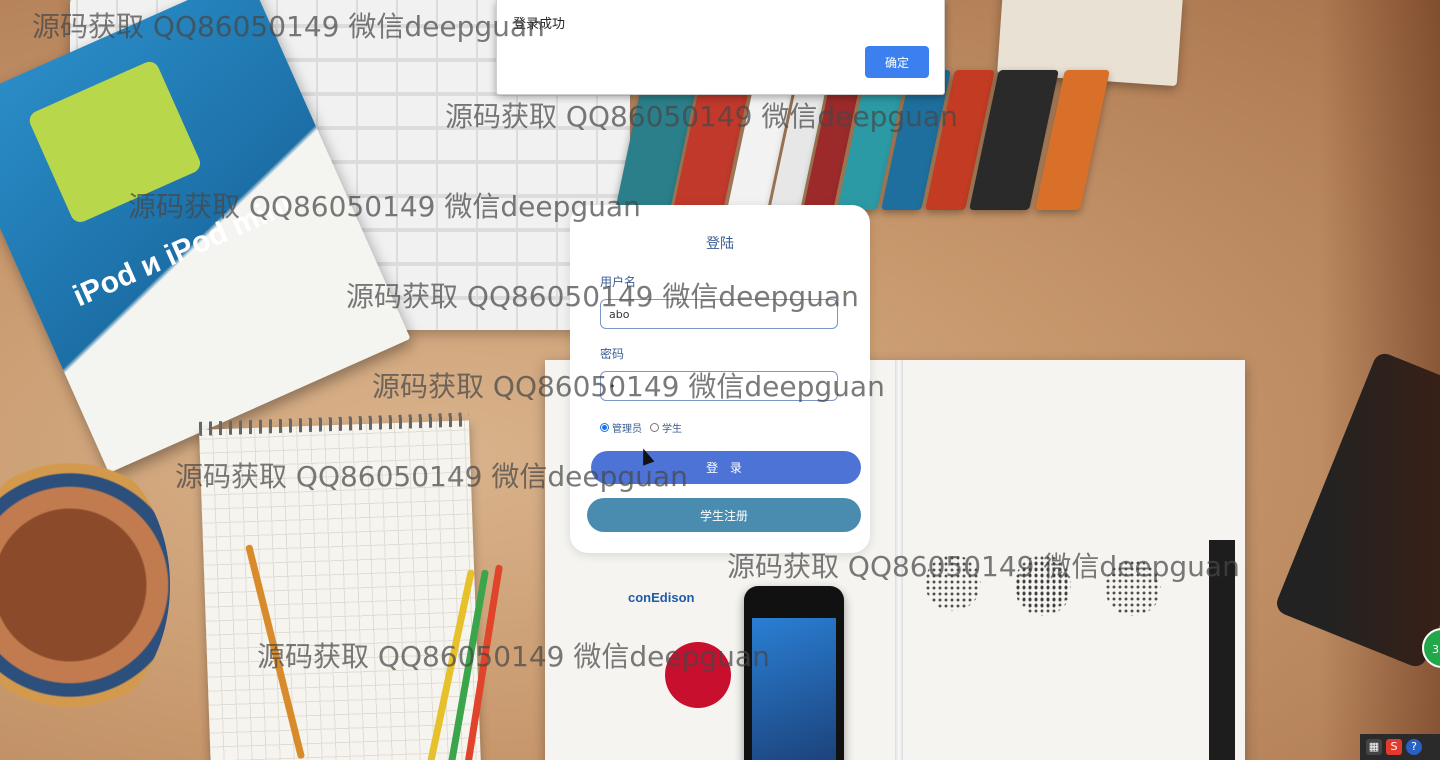 The image size is (1440, 760). I want to click on username-input, so click(719, 314).